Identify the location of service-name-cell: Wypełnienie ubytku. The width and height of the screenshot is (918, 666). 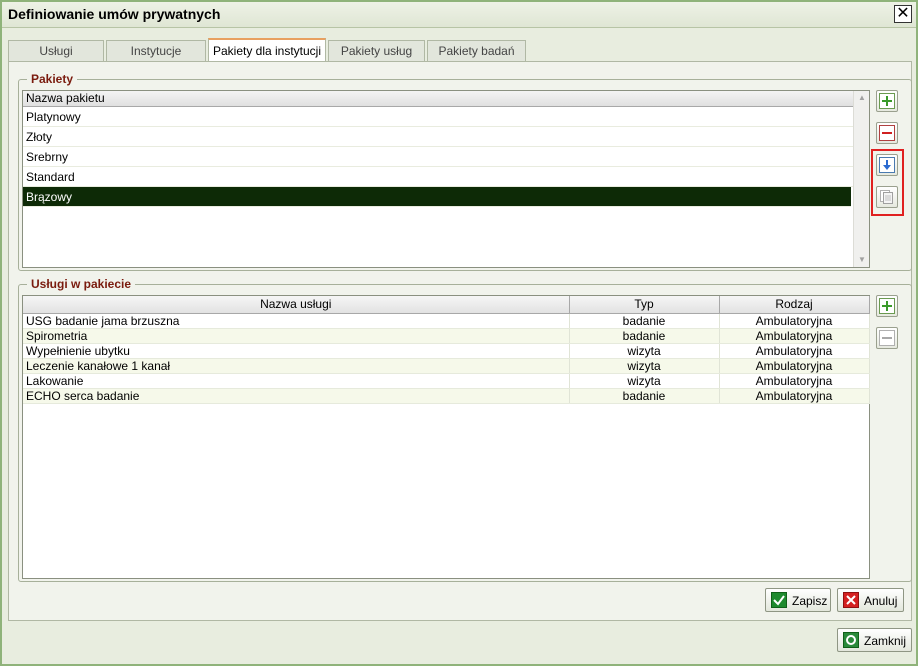
(296, 351).